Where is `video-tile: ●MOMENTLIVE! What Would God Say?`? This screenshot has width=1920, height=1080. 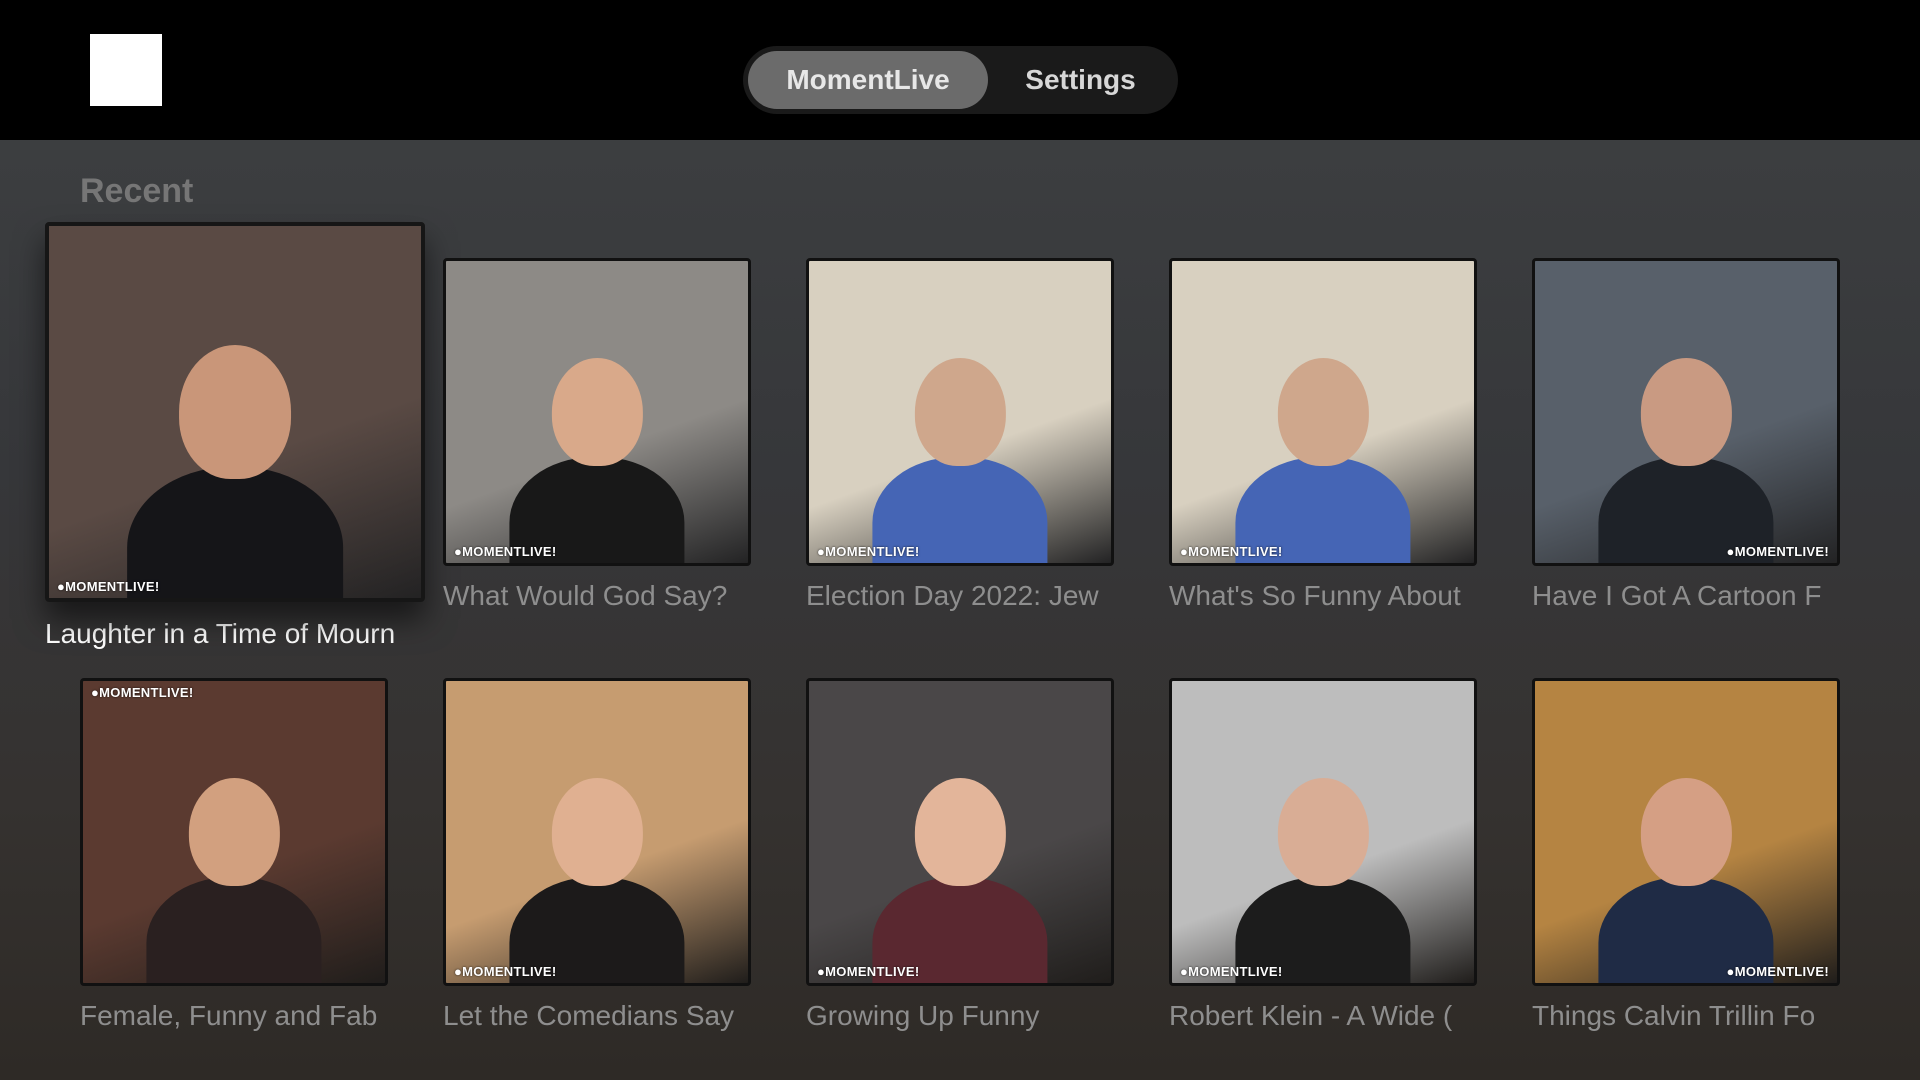 video-tile: ●MOMENTLIVE! What Would God Say? is located at coordinates (597, 435).